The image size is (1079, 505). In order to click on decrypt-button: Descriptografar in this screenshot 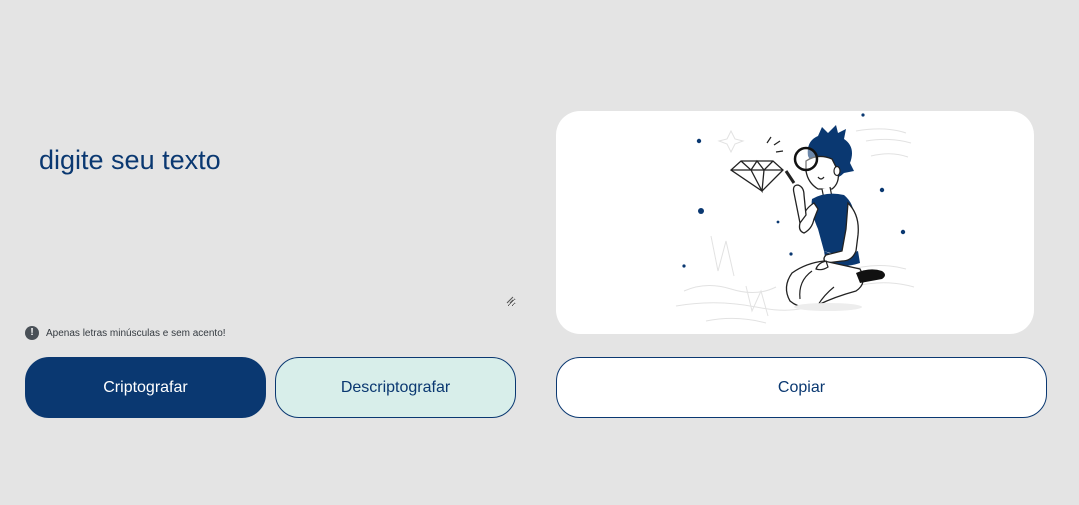, I will do `click(395, 387)`.